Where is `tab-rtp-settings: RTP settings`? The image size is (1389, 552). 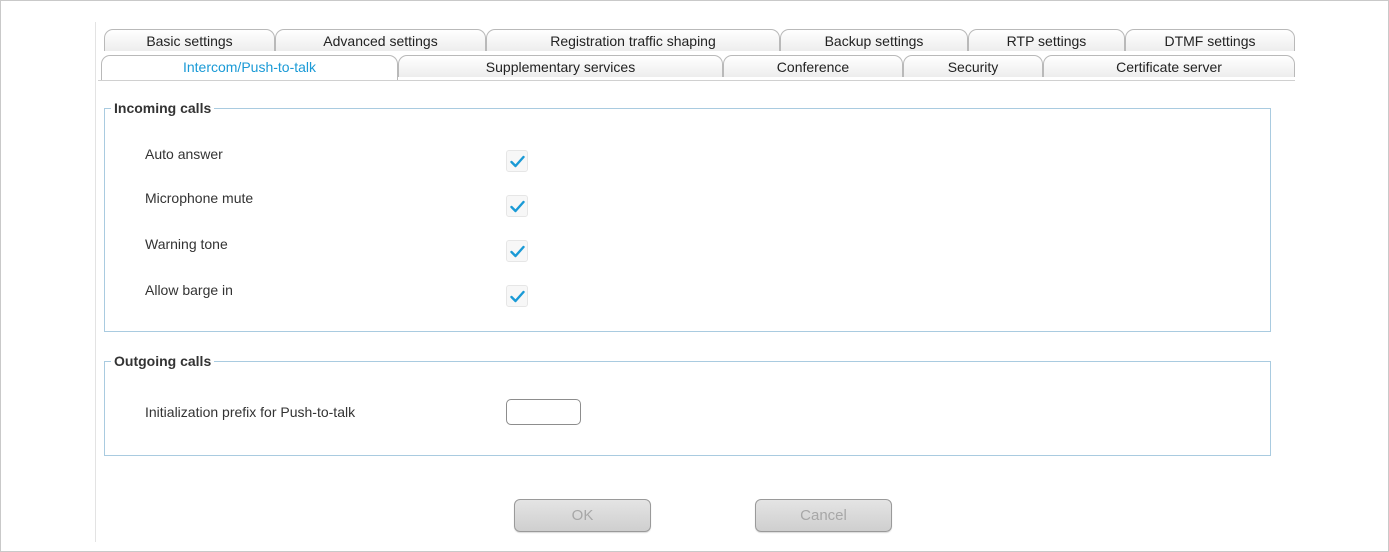
tab-rtp-settings: RTP settings is located at coordinates (1046, 40).